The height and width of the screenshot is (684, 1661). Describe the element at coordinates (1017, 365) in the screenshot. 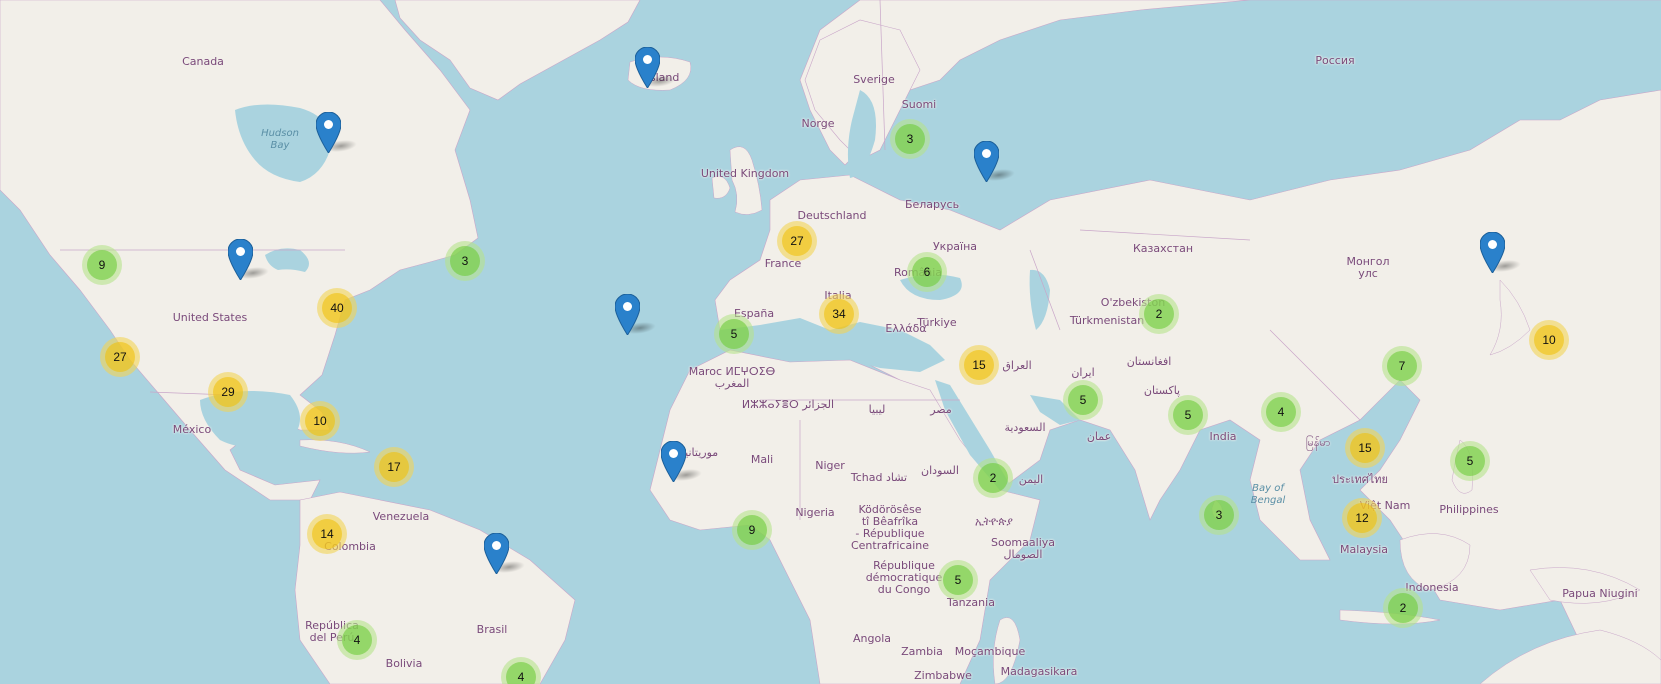

I see `label-iraq: العراق` at that location.